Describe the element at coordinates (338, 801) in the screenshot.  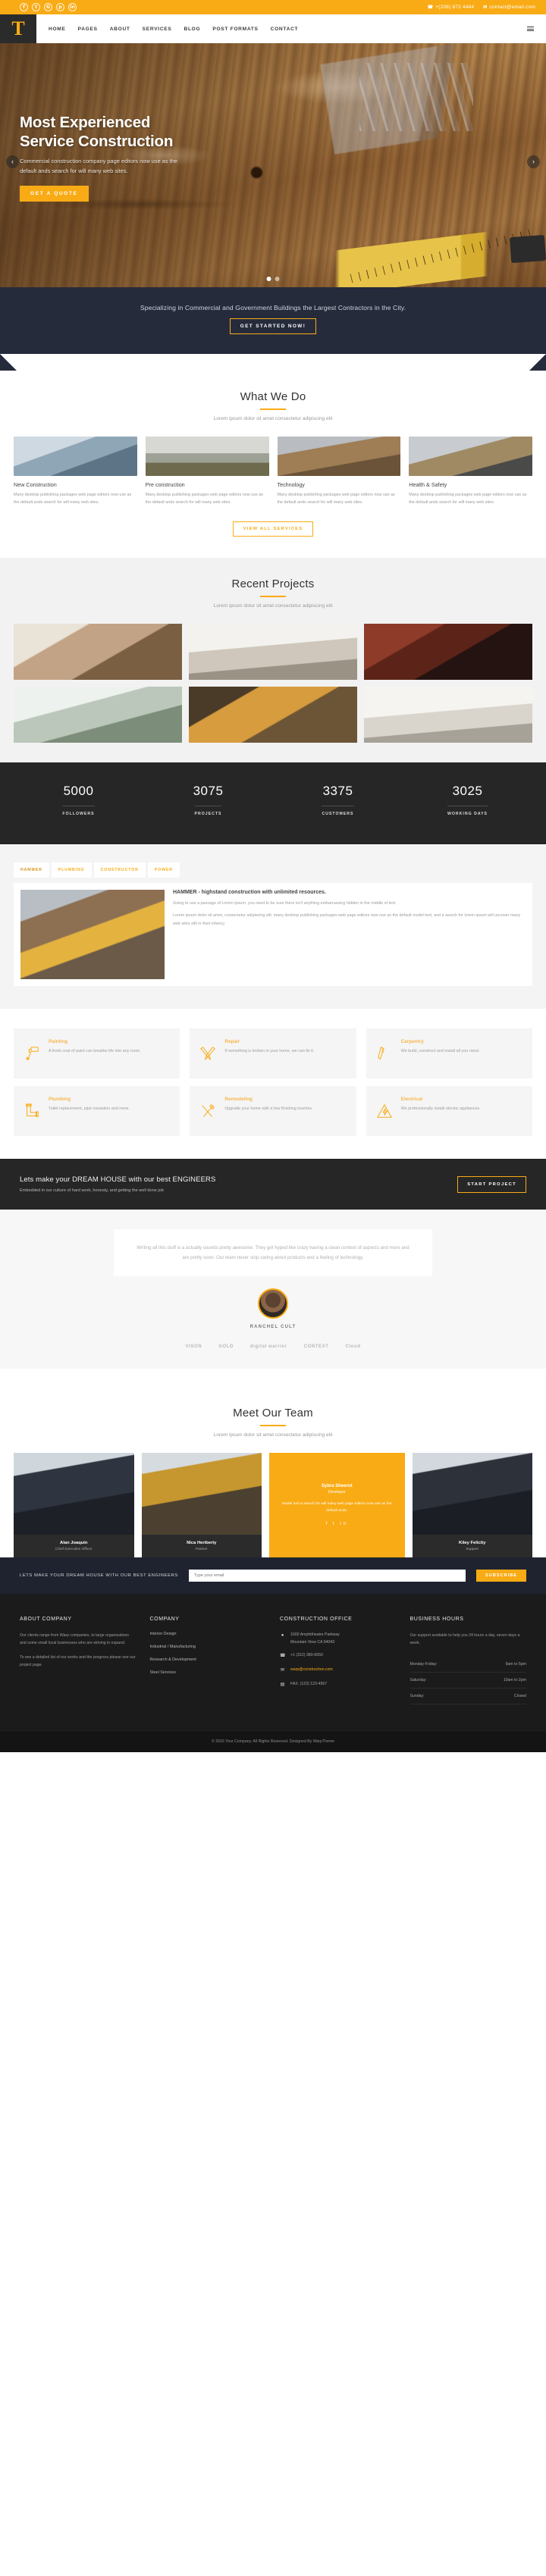
I see `counter-item: 3375 CUSTOMERS` at that location.